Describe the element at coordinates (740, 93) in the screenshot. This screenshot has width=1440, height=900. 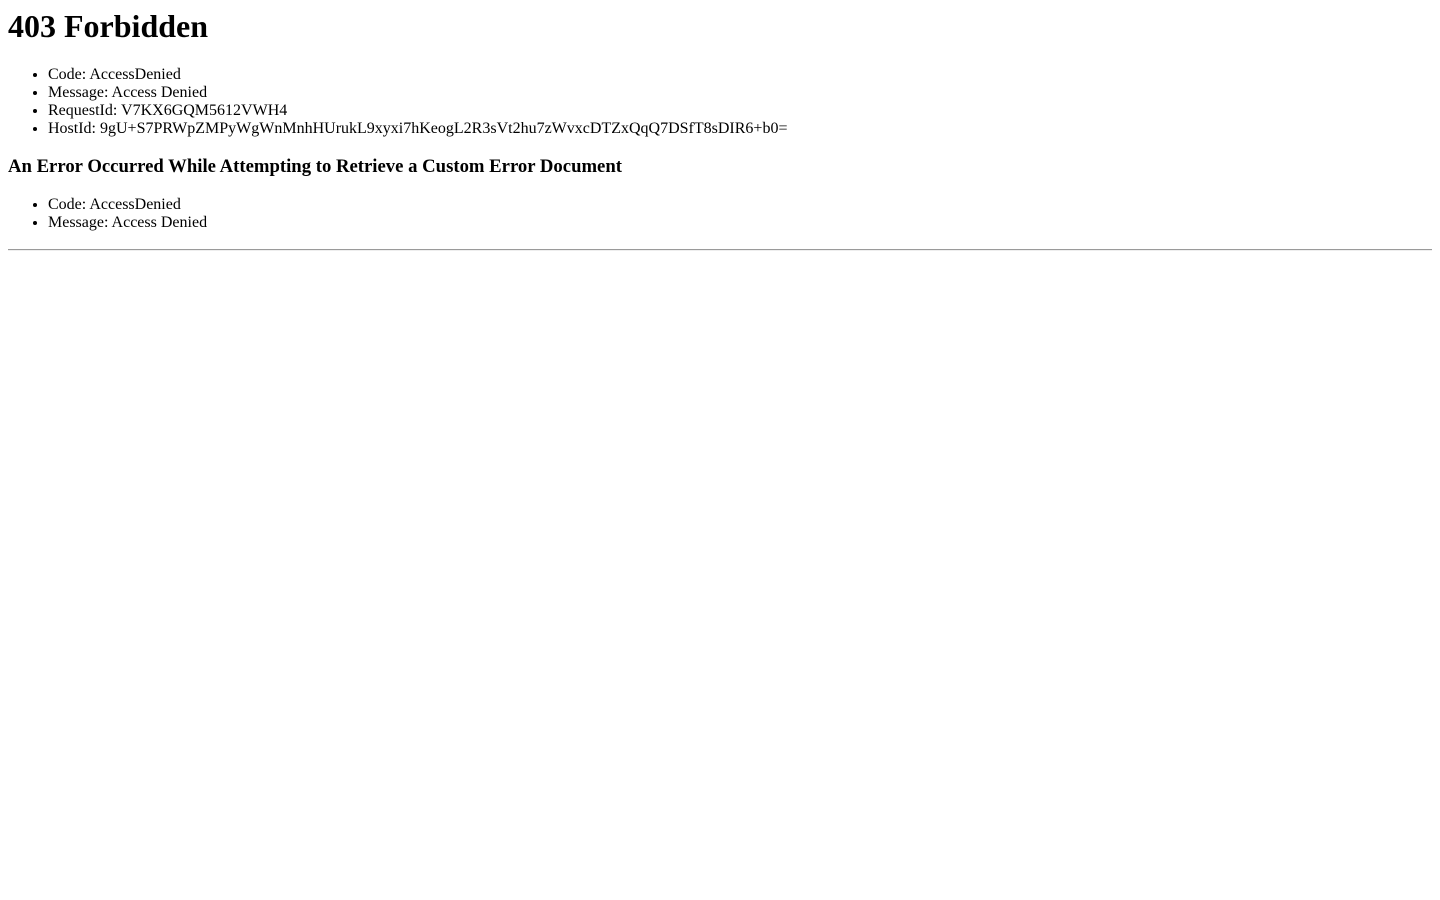
I see `error-message: Message: Access Denied` at that location.